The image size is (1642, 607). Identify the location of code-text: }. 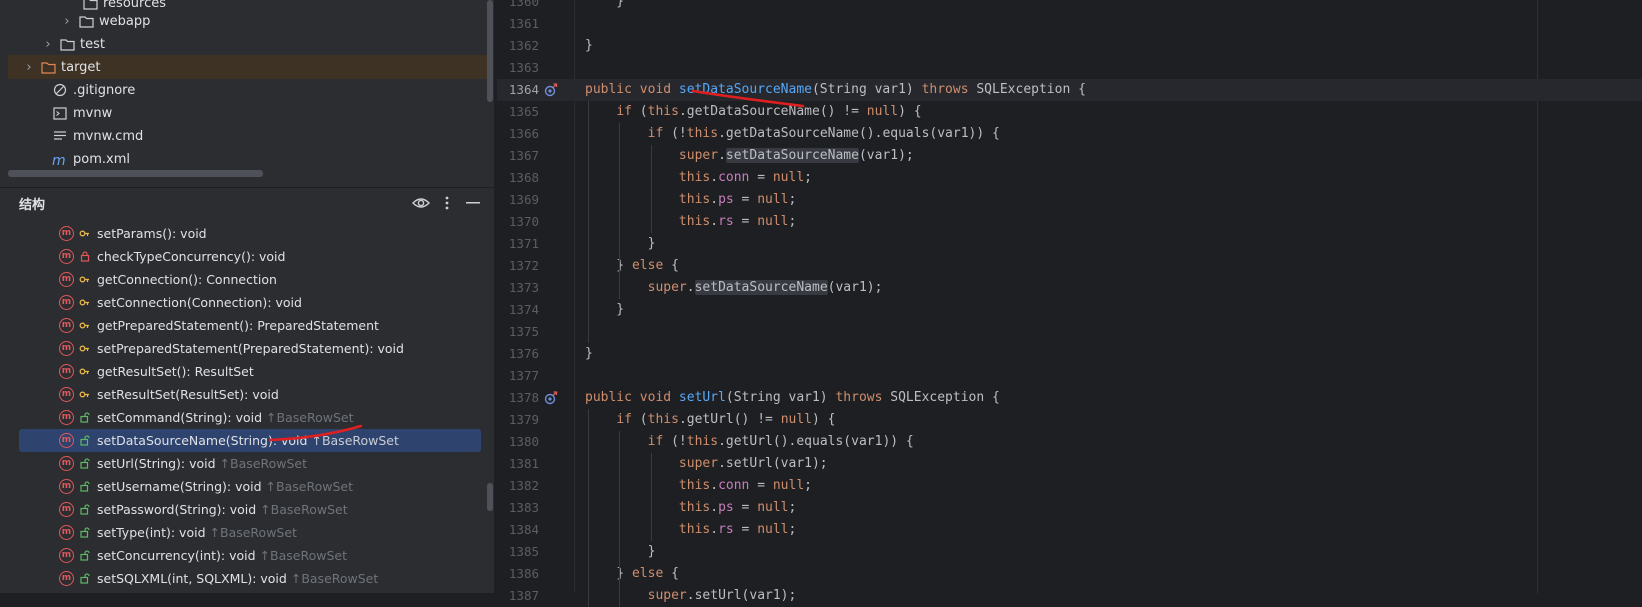
(604, 6).